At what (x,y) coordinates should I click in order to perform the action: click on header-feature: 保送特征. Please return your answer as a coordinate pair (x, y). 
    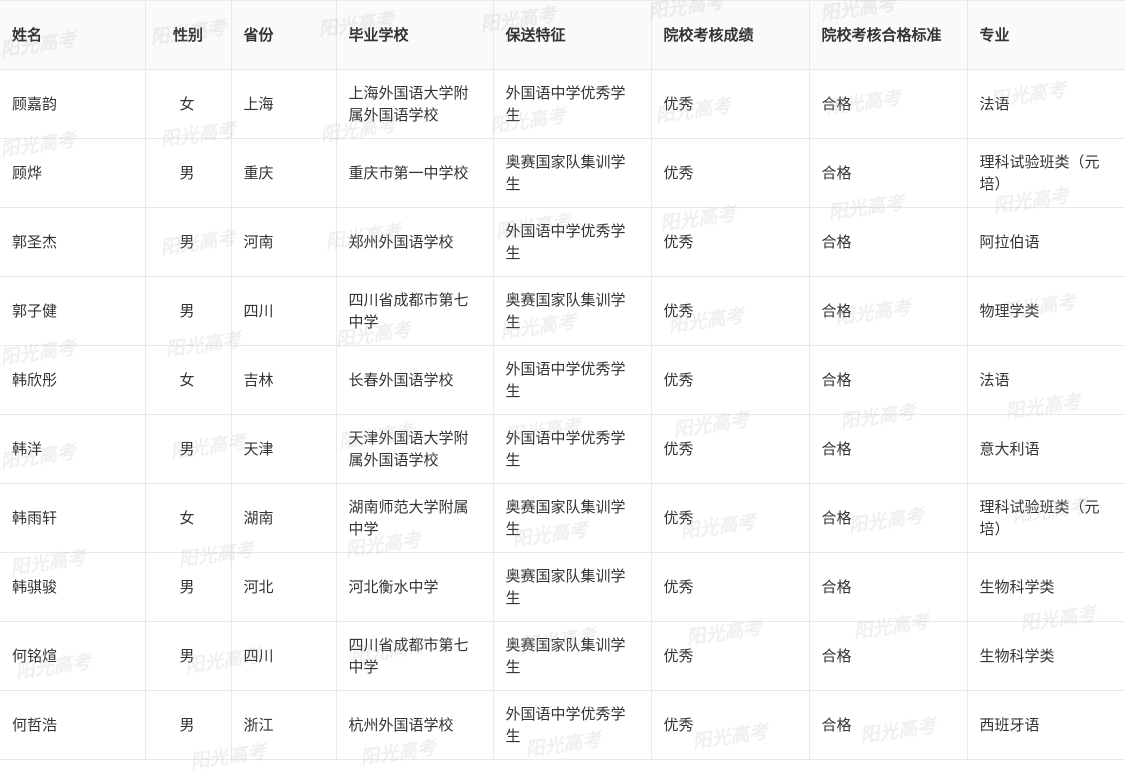
    Looking at the image, I should click on (572, 35).